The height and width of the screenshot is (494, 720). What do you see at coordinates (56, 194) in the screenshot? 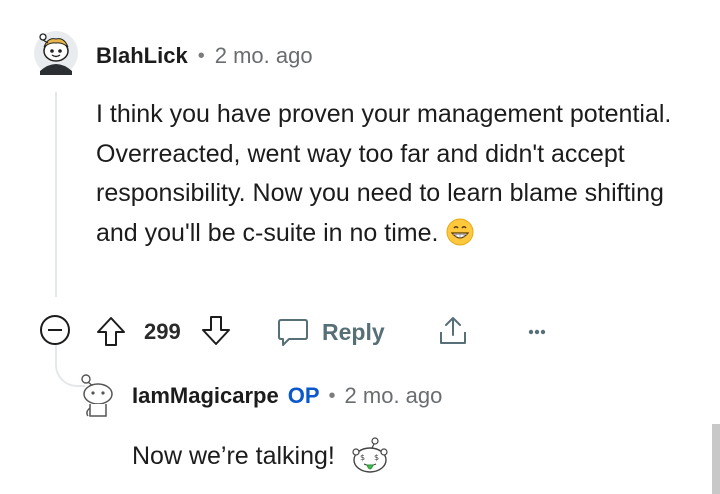
I see `thread-line` at bounding box center [56, 194].